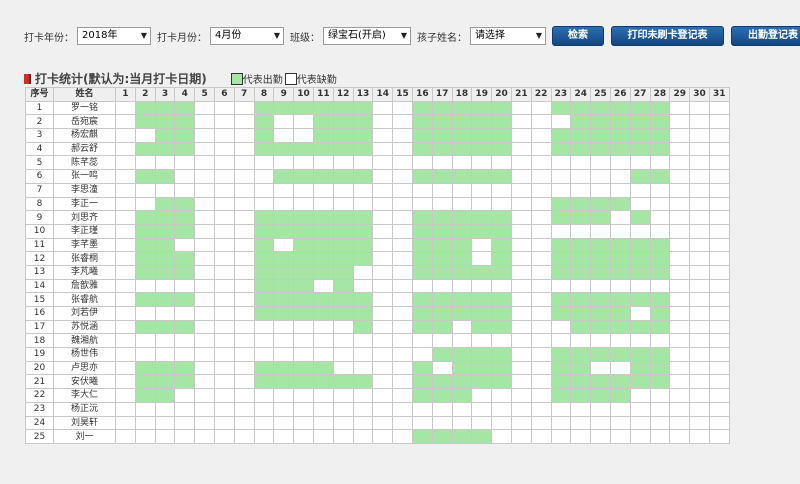 The image size is (800, 484). Describe the element at coordinates (290, 78) in the screenshot. I see `absent-swatch-icon` at that location.